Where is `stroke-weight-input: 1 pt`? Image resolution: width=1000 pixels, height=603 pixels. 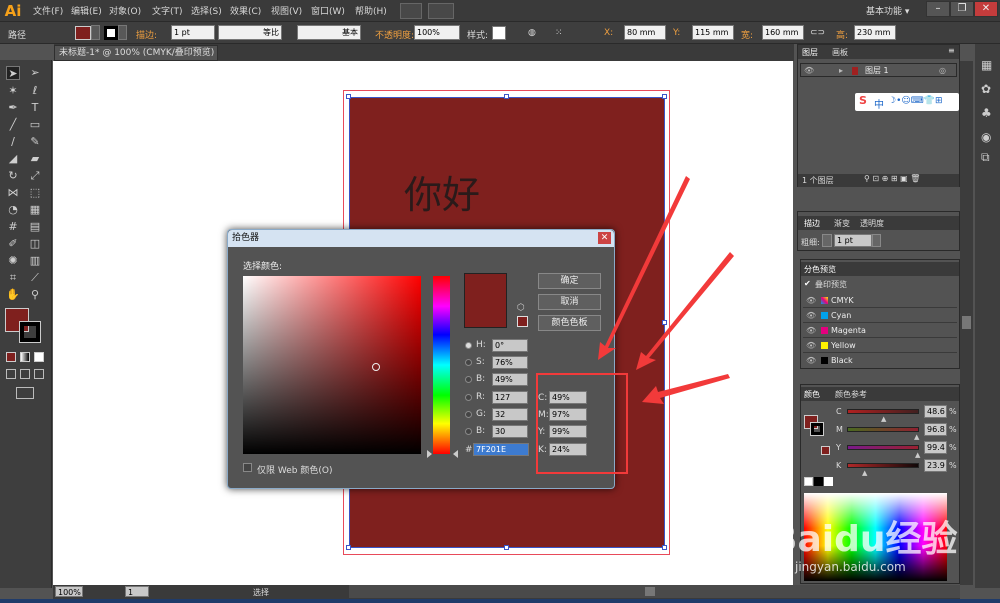
stroke-weight-input: 1 pt is located at coordinates (193, 32).